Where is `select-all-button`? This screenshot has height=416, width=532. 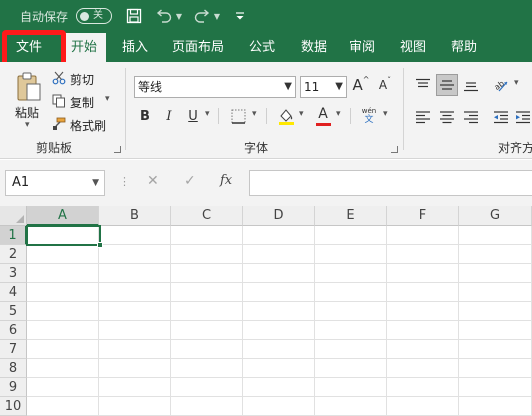 select-all-button is located at coordinates (13, 216).